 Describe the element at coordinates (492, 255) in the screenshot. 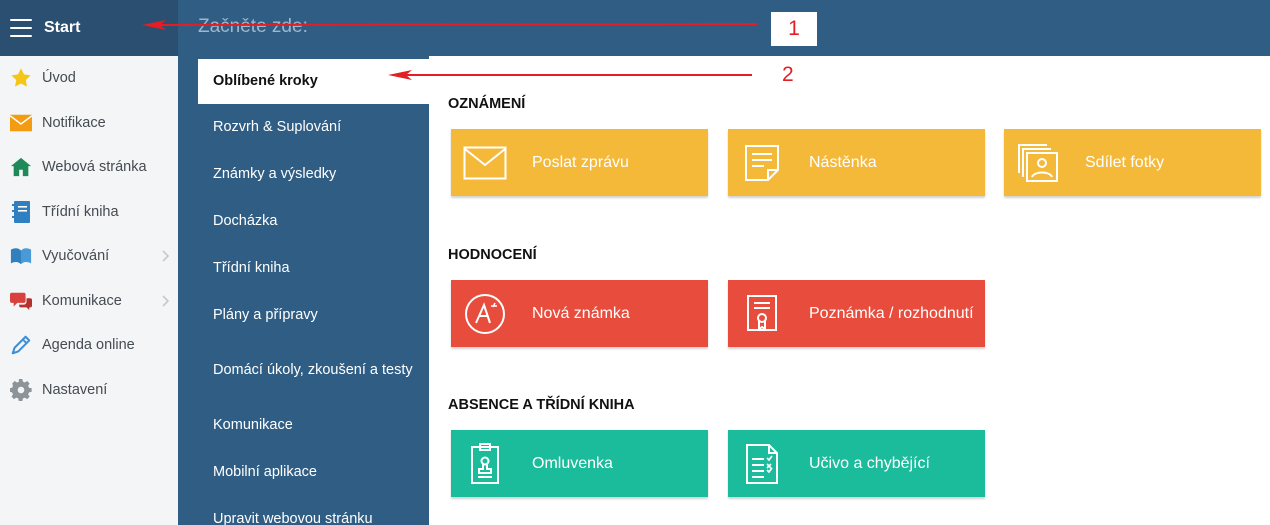

I see `section-title-hodnoceni: HODNOCENÍ` at that location.